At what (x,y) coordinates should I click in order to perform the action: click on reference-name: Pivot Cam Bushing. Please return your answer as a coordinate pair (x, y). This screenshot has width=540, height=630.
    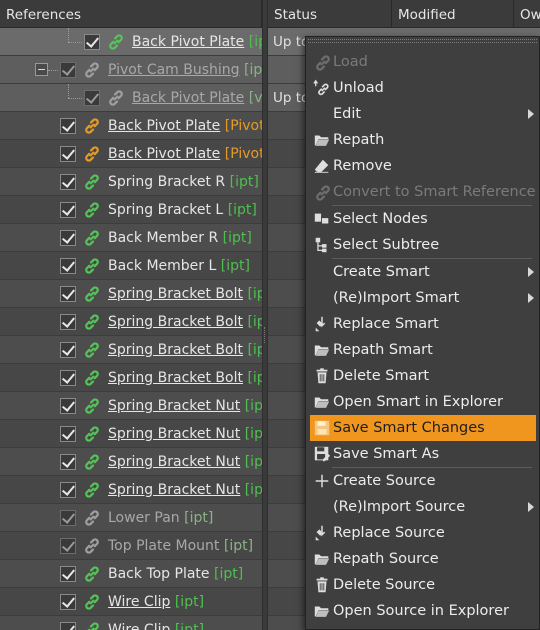
    Looking at the image, I should click on (174, 70).